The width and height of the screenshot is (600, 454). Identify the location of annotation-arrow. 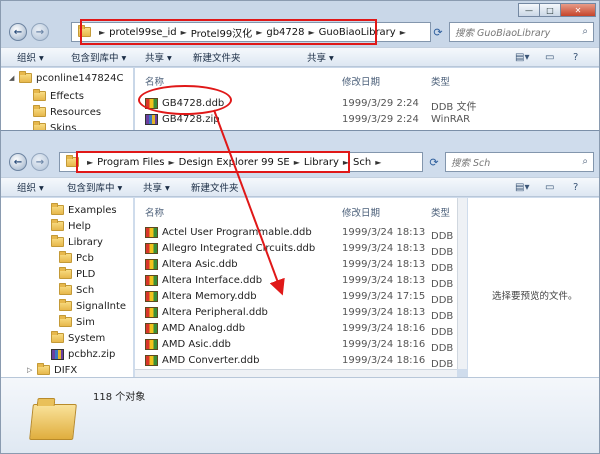
(249, 202).